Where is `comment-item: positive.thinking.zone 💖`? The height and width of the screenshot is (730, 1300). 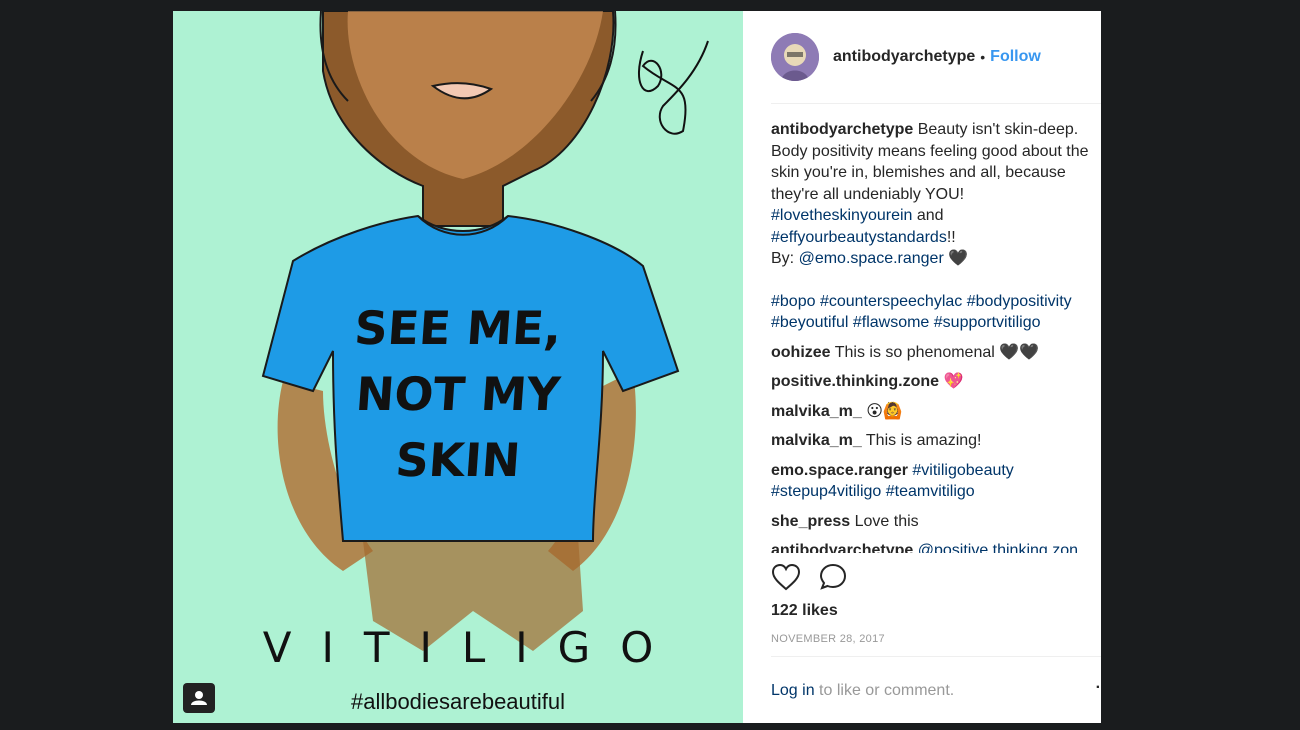 comment-item: positive.thinking.zone 💖 is located at coordinates (931, 382).